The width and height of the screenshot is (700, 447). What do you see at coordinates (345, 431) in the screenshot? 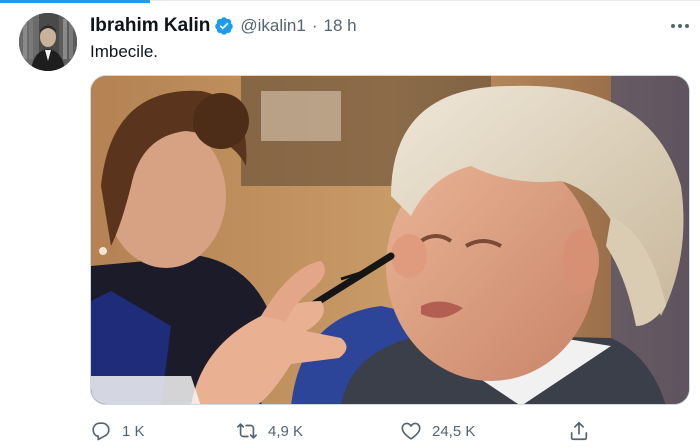
I see `tweet-actions: 1 K 4,9 K 24,5 K` at bounding box center [345, 431].